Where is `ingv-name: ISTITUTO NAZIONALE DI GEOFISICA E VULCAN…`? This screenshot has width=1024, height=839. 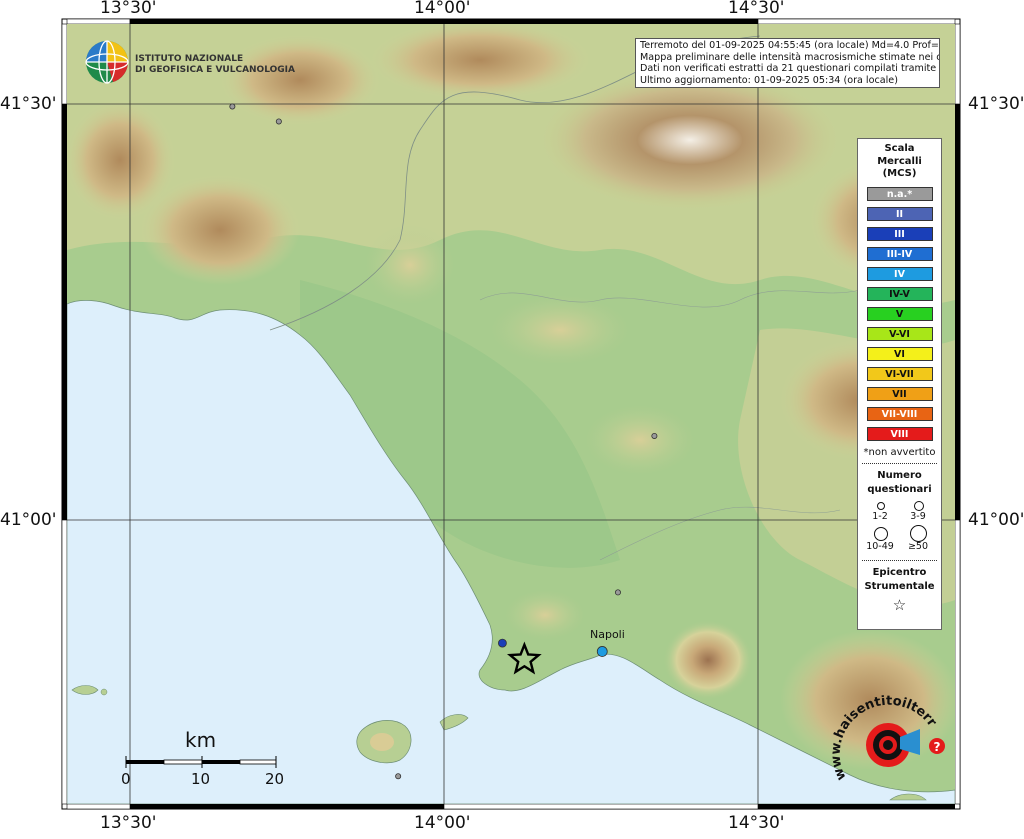
ingv-name: ISTITUTO NAZIONALE DI GEOFISICA E VULCAN… is located at coordinates (215, 65).